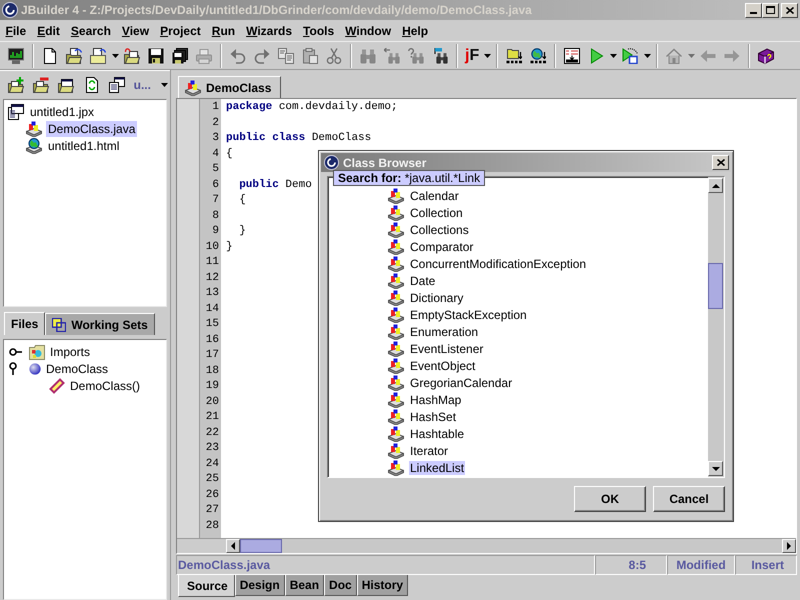  Describe the element at coordinates (422, 281) in the screenshot. I see `class-list-item: Date` at that location.